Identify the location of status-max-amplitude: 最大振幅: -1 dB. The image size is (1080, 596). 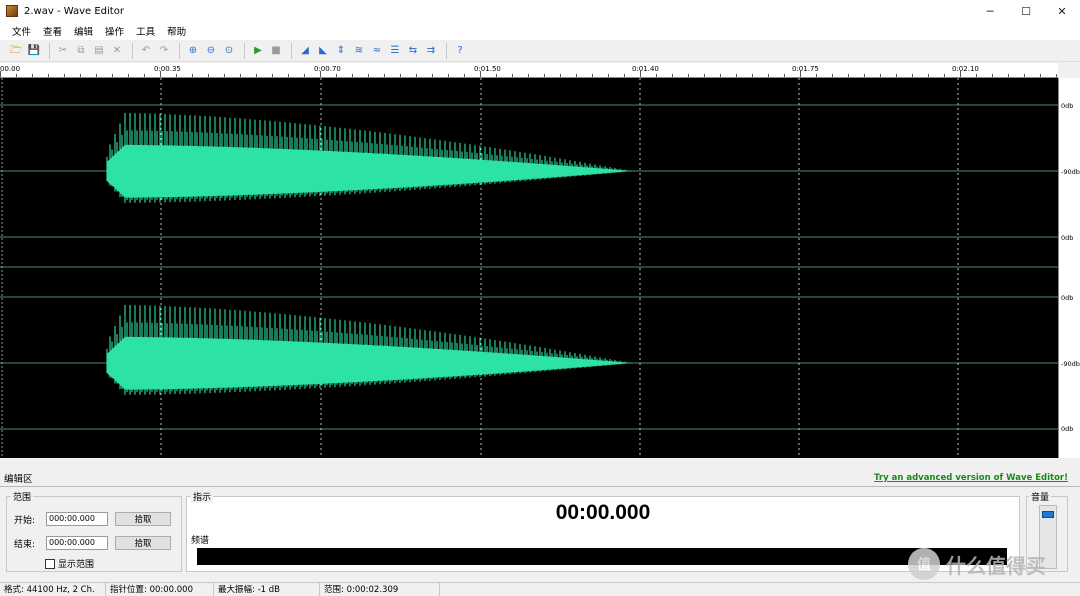
(267, 589).